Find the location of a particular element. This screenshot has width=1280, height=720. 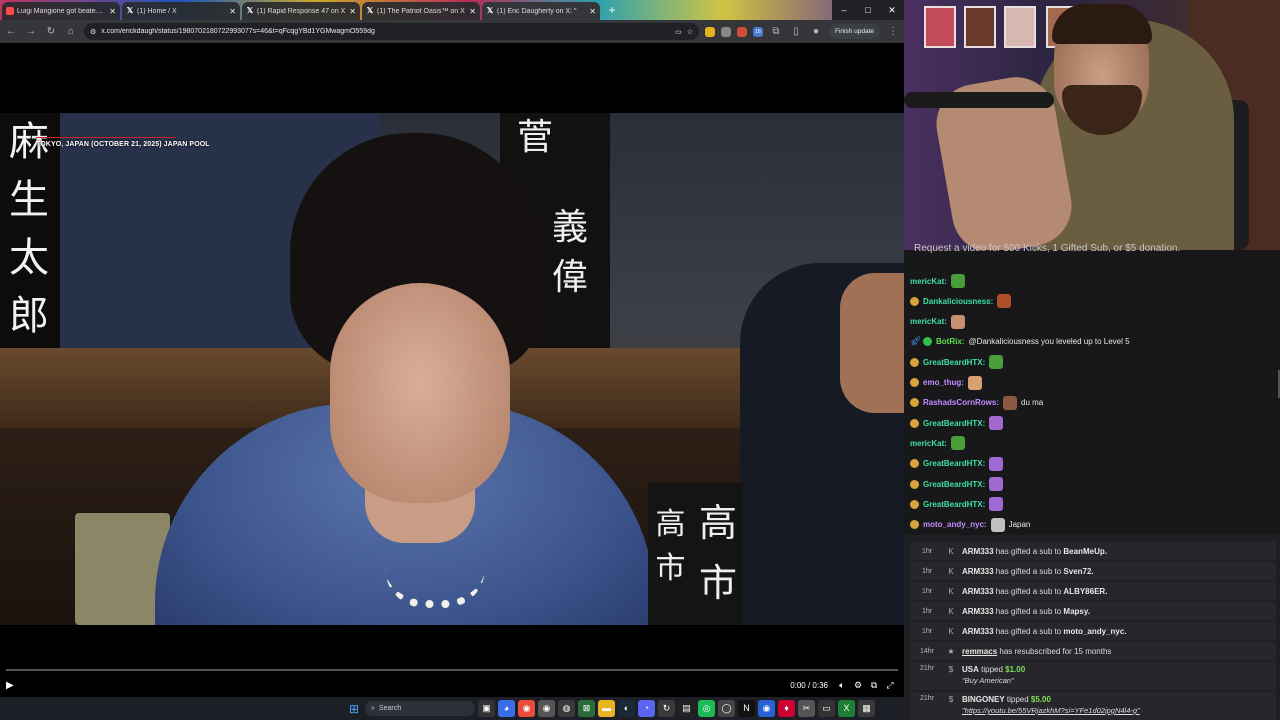

extensions-puzzle-icon: ⧉ is located at coordinates (776, 32).